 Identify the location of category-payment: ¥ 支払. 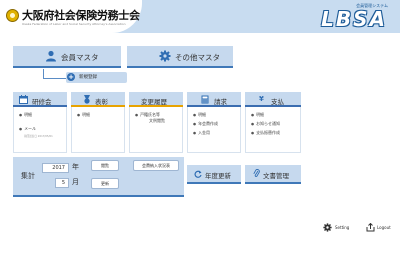
(273, 99).